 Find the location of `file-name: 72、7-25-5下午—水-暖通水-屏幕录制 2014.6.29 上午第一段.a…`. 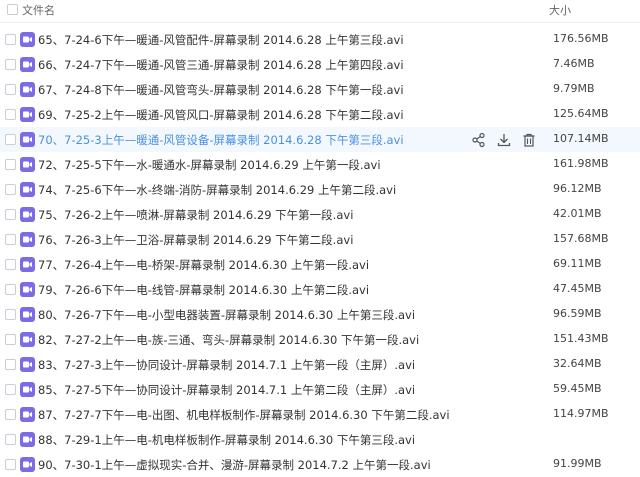

file-name: 72、7-25-5下午—水-暖通水-屏幕录制 2014.6.29 上午第一段.a… is located at coordinates (209, 165).